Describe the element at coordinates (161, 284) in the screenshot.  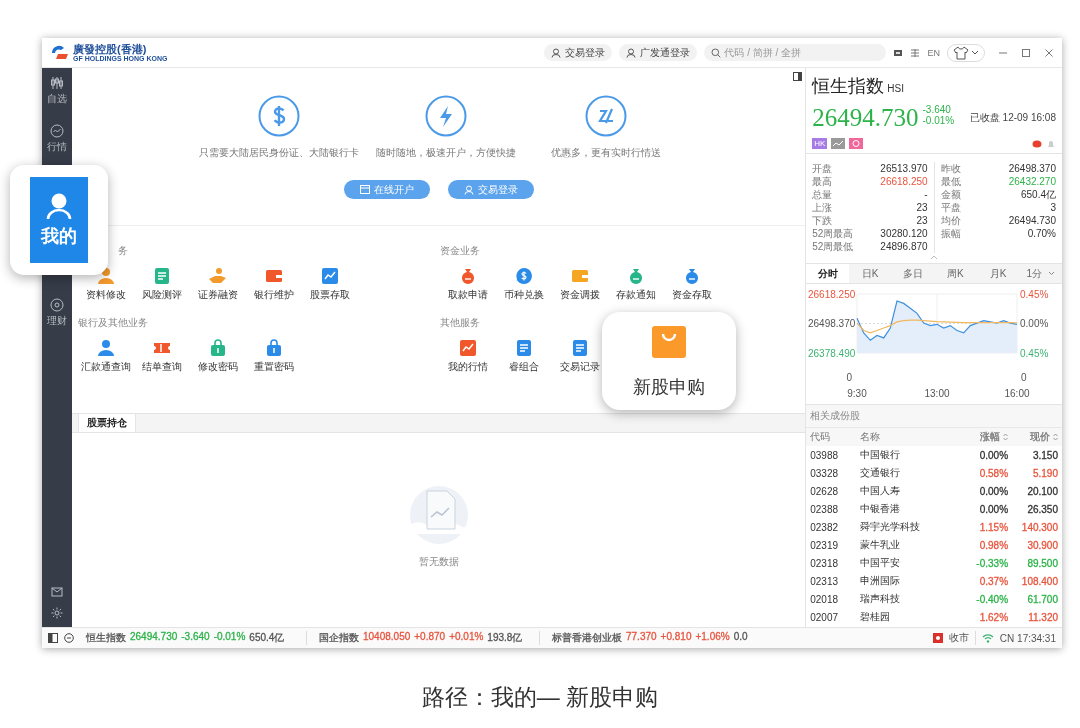
I see `service-item: 风险测评` at that location.